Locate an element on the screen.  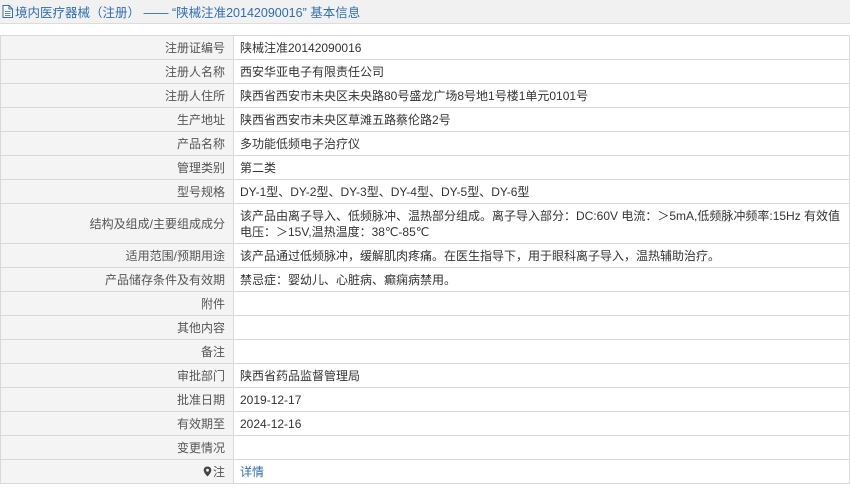
row-label: 批准日期 is located at coordinates (117, 399).